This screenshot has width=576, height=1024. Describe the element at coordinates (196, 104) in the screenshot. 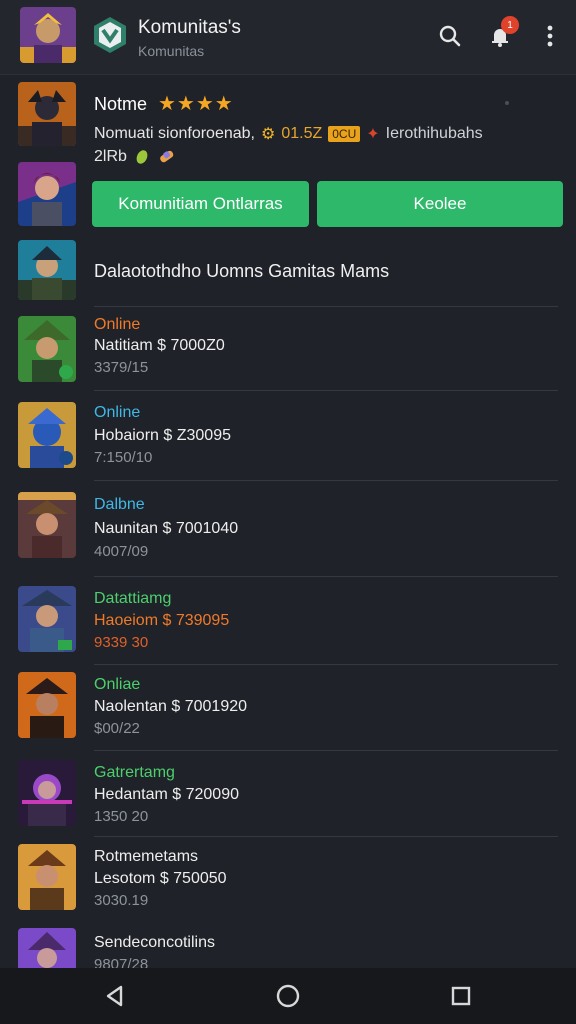

I see `rating-stars: ★★★★` at that location.